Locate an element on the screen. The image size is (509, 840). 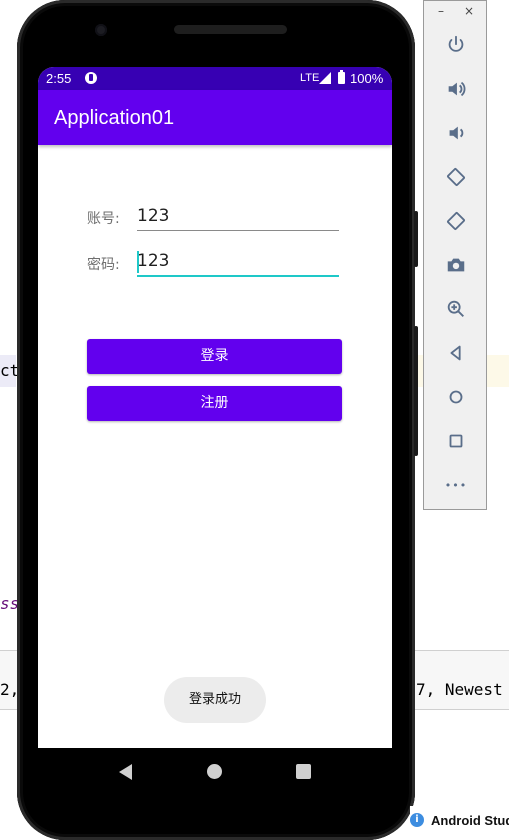
volume-down-icon is located at coordinates (456, 133).